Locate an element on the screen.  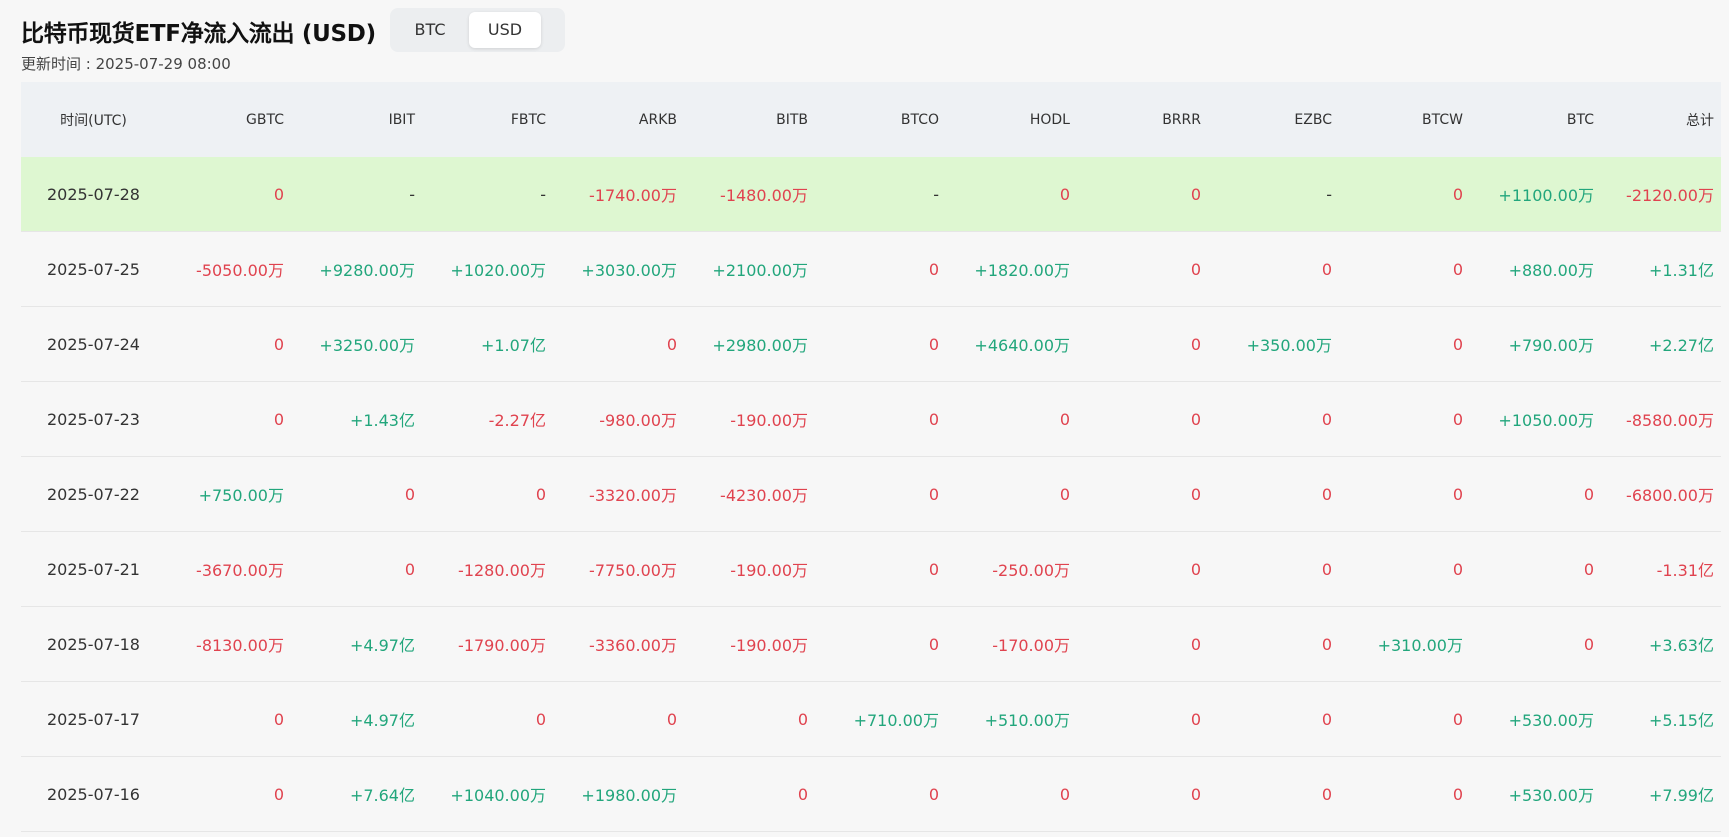
cell-fbtc: 0 is located at coordinates (540, 494).